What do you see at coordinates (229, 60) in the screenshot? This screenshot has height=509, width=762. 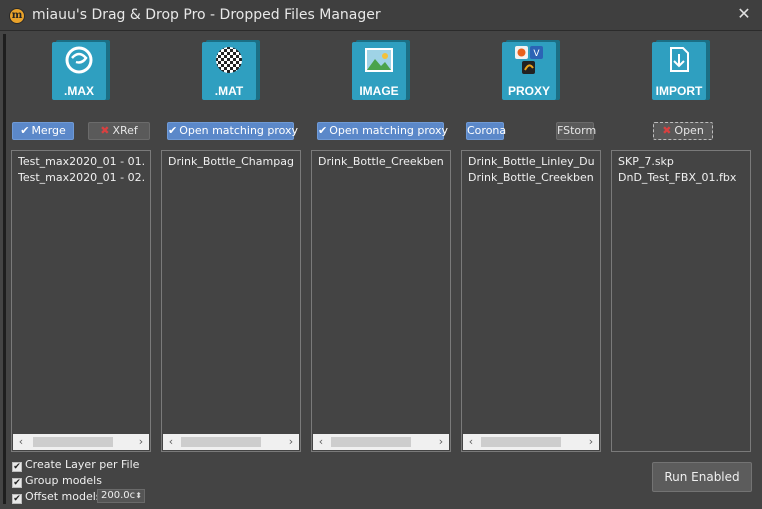 I see `checker-sphere-icon` at bounding box center [229, 60].